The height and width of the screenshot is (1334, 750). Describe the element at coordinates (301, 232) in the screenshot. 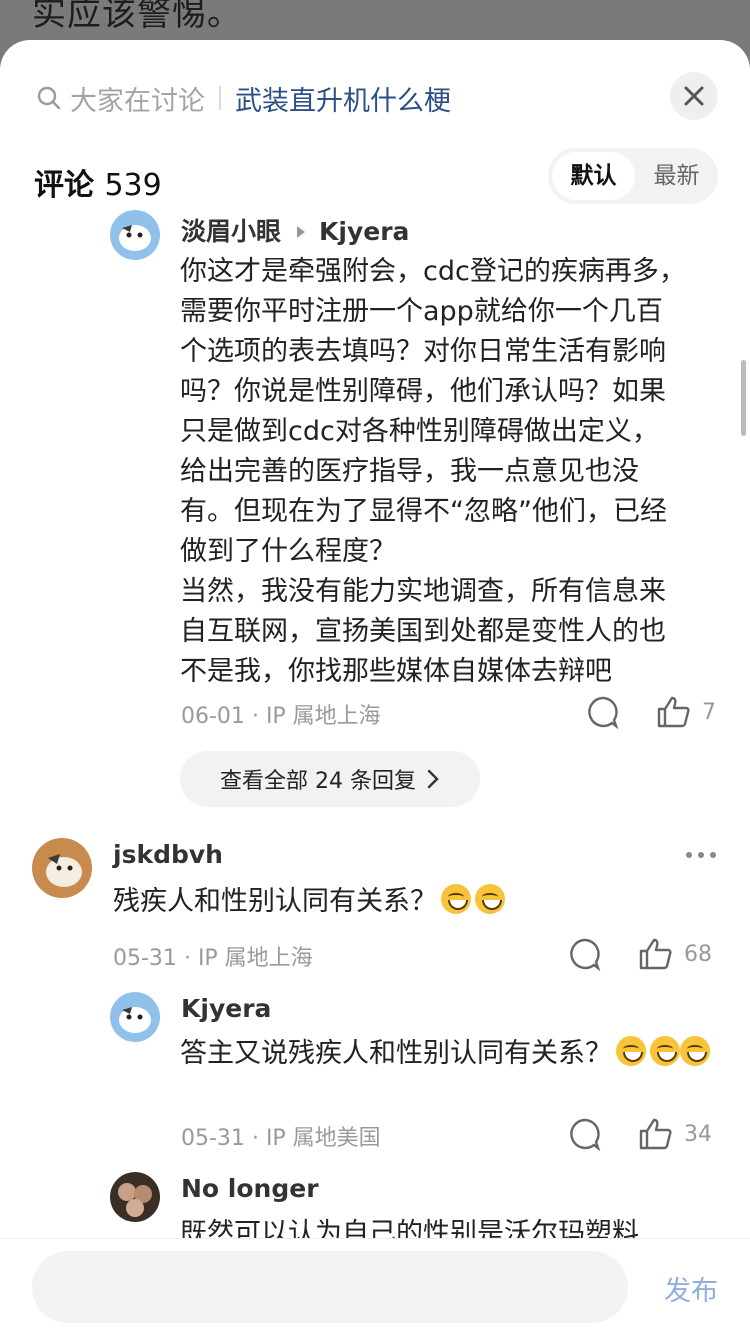

I see `reply-arrow-icon` at that location.